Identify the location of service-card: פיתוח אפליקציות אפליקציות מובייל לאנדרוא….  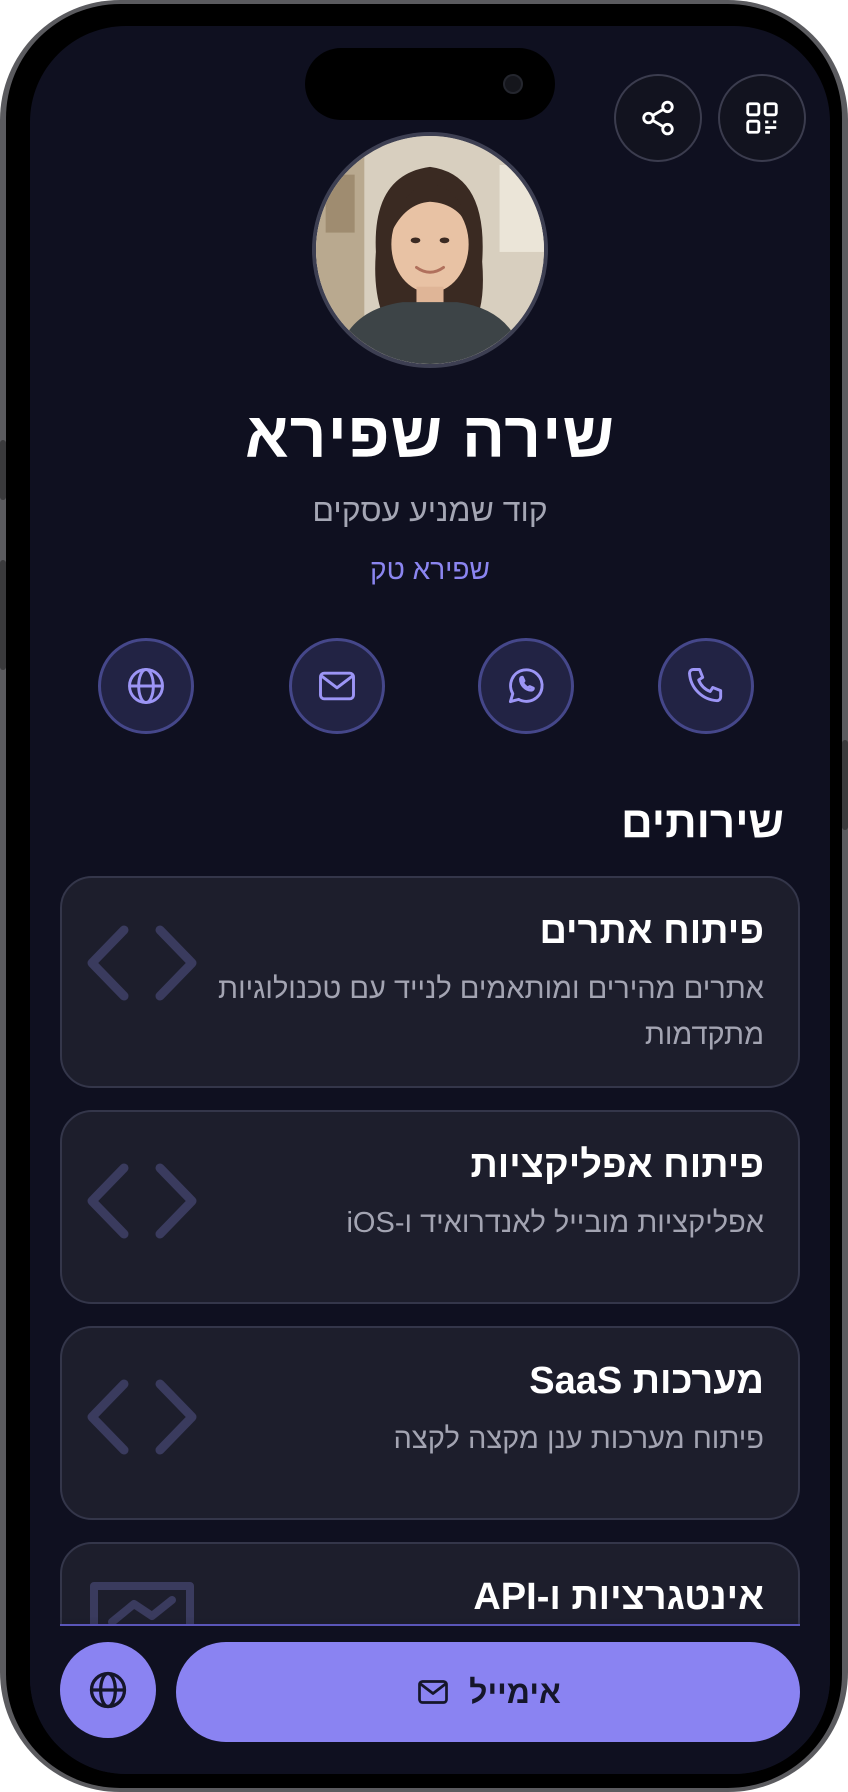
(430, 1207).